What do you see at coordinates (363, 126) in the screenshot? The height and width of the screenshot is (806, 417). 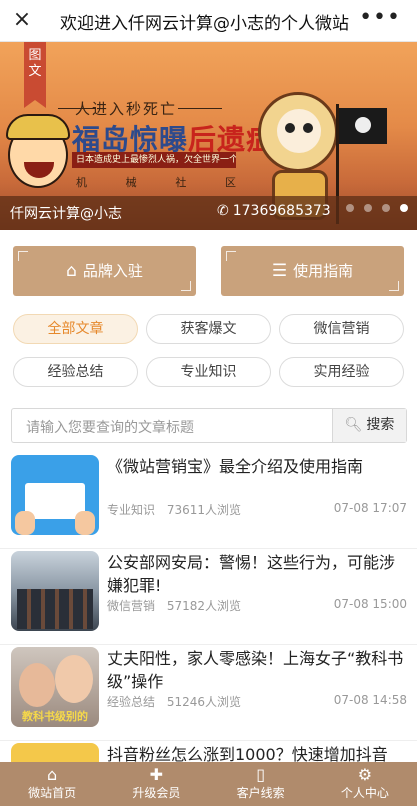 I see `pirate-flag-image` at bounding box center [363, 126].